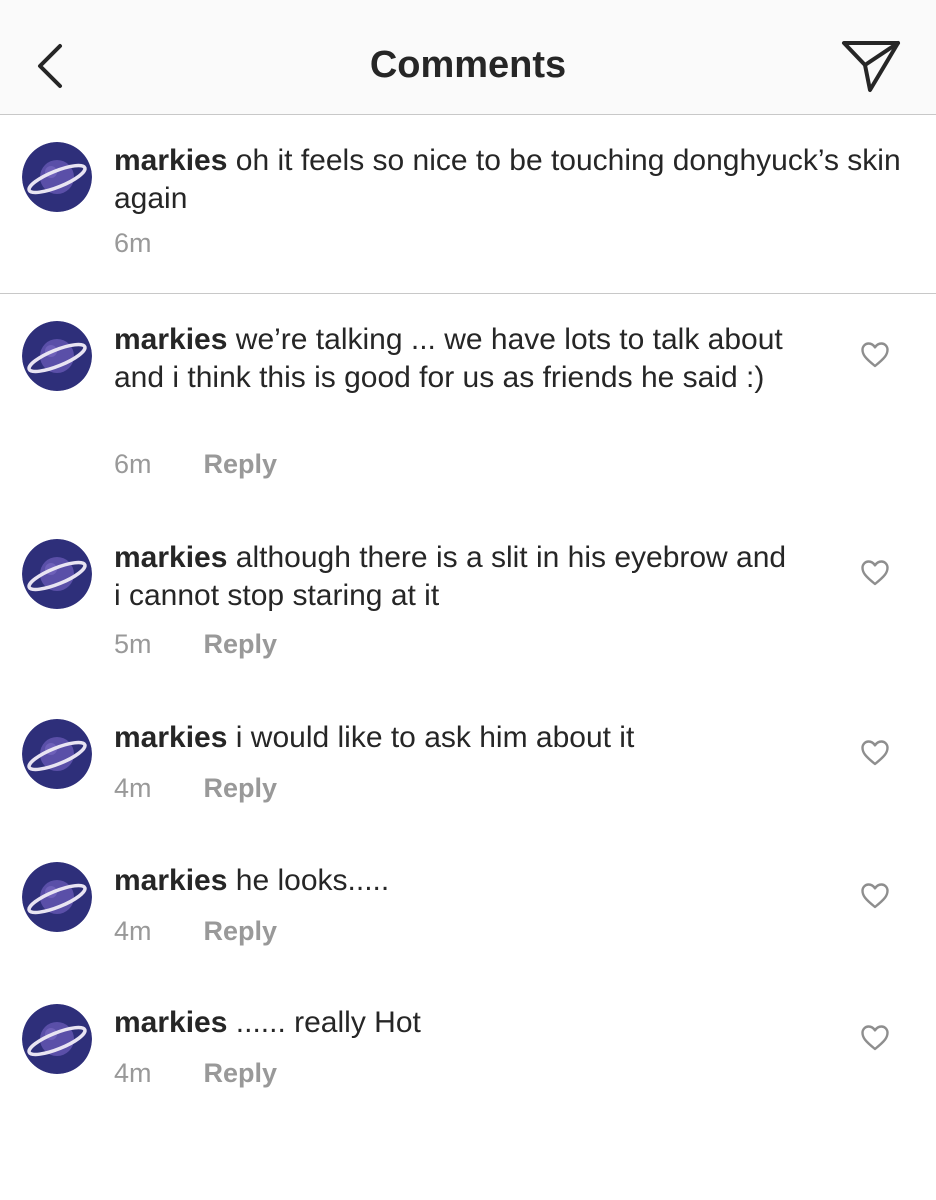 This screenshot has height=1200, width=936. Describe the element at coordinates (435, 737) in the screenshot. I see `comment-body: i would like to ask him about it` at that location.